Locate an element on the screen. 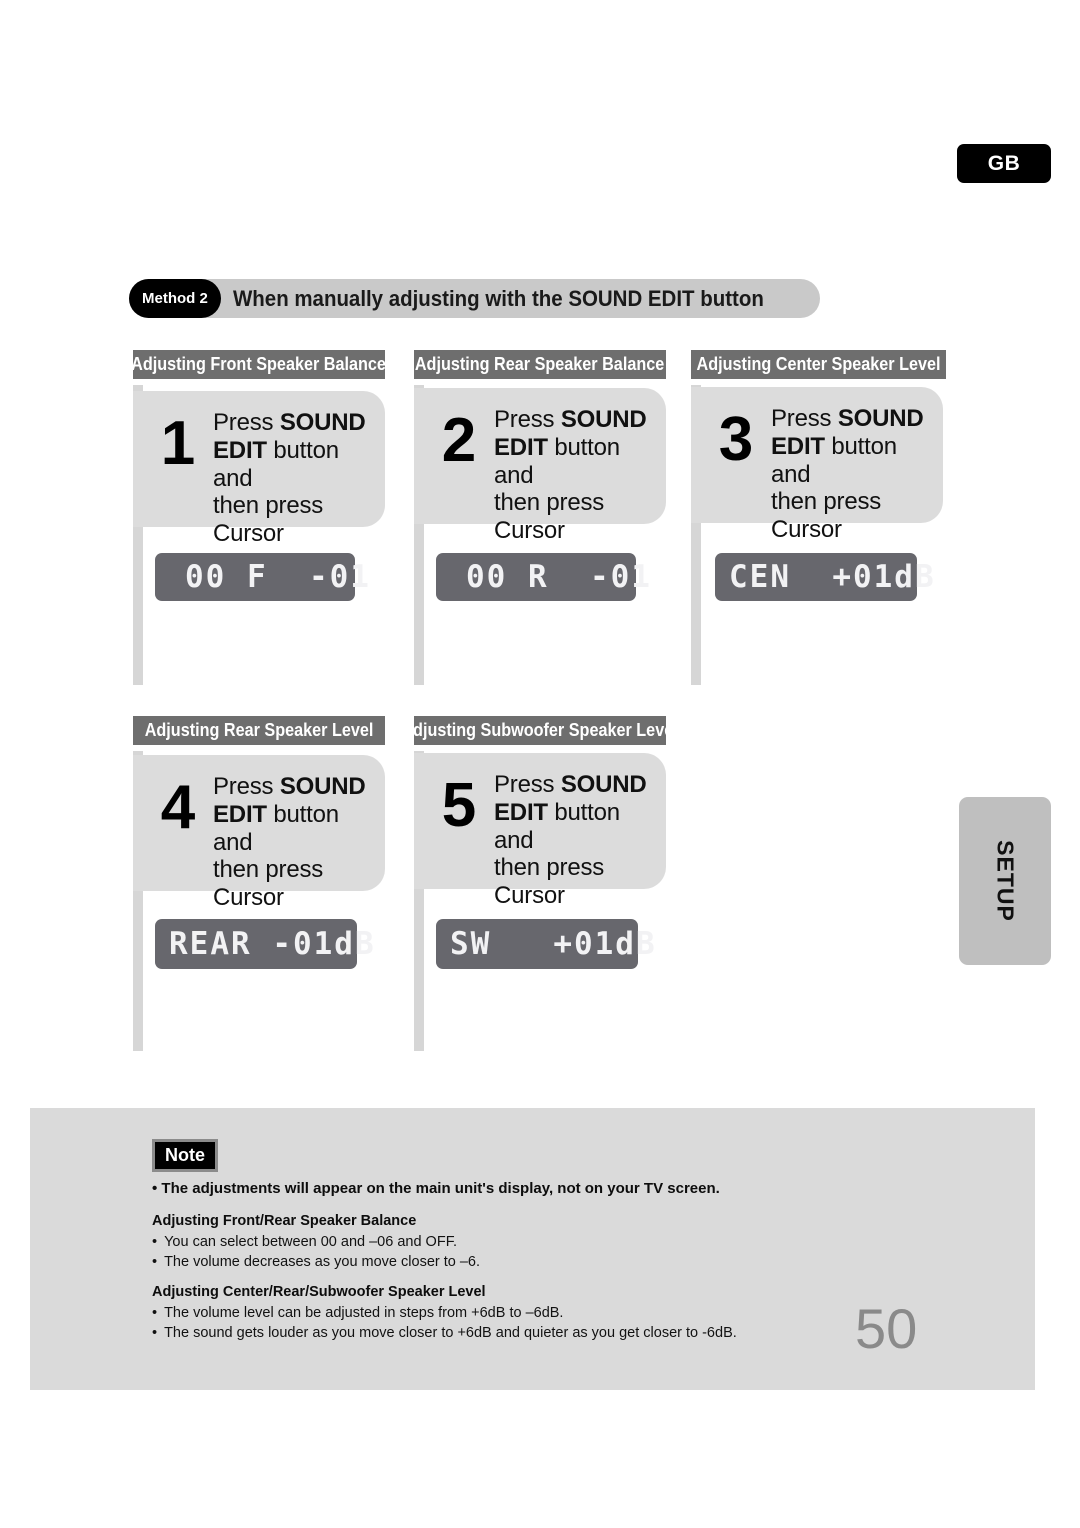 Image resolution: width=1080 pixels, height=1528 pixels. lcd-display-5: SW +01dB is located at coordinates (545, 944).